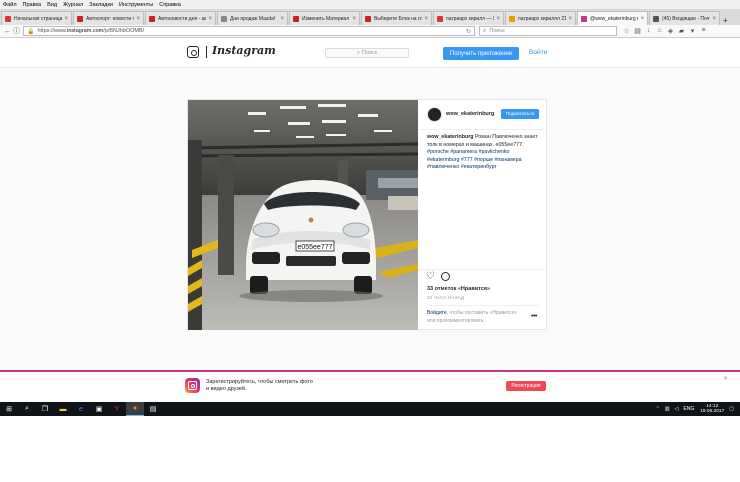  I want to click on comment-icon, so click(445, 276).